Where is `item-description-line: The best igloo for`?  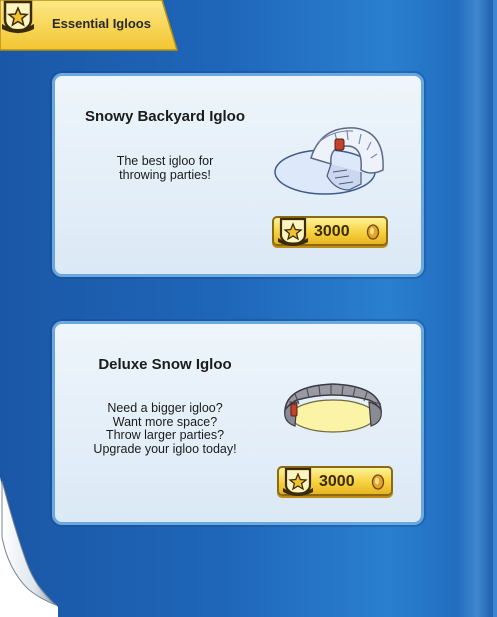 item-description-line: The best igloo for is located at coordinates (165, 161).